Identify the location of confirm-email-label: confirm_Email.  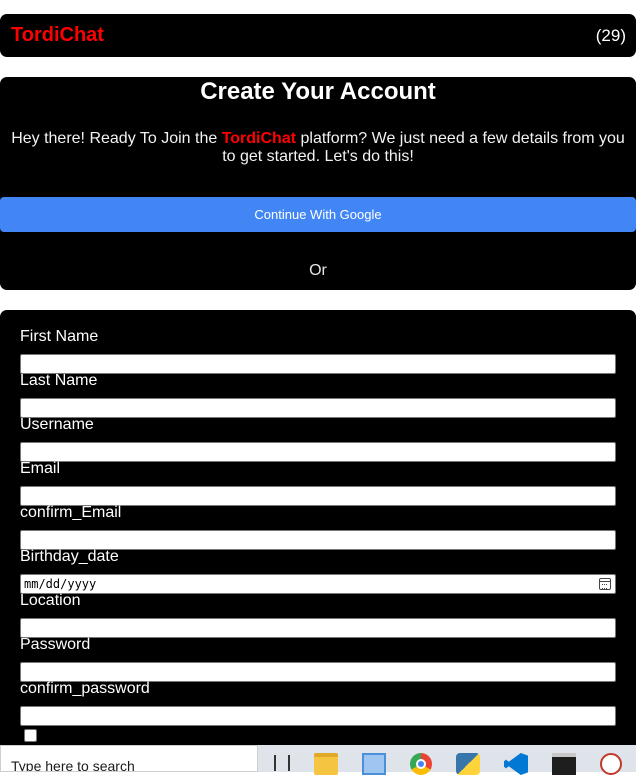
(71, 512).